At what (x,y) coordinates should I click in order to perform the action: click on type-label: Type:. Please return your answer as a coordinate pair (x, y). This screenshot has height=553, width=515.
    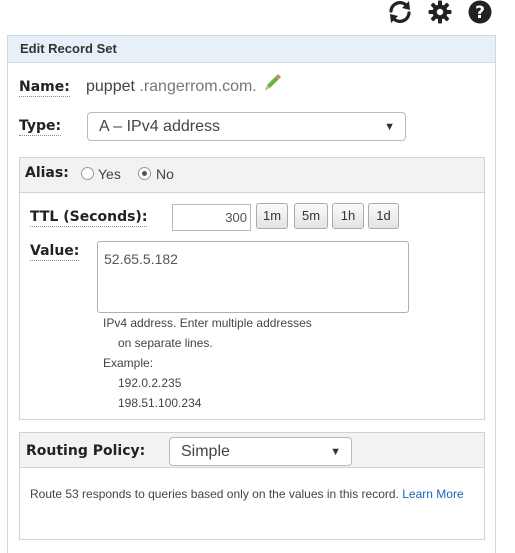
    Looking at the image, I should click on (40, 127).